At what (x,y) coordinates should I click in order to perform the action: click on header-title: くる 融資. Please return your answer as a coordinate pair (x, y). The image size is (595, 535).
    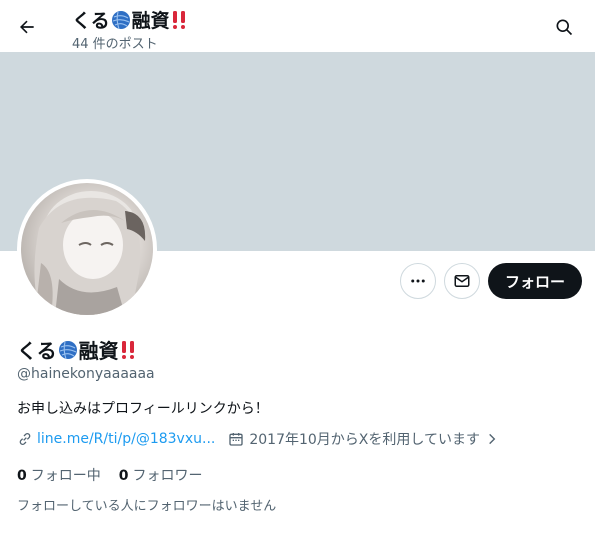
    Looking at the image, I should click on (129, 19).